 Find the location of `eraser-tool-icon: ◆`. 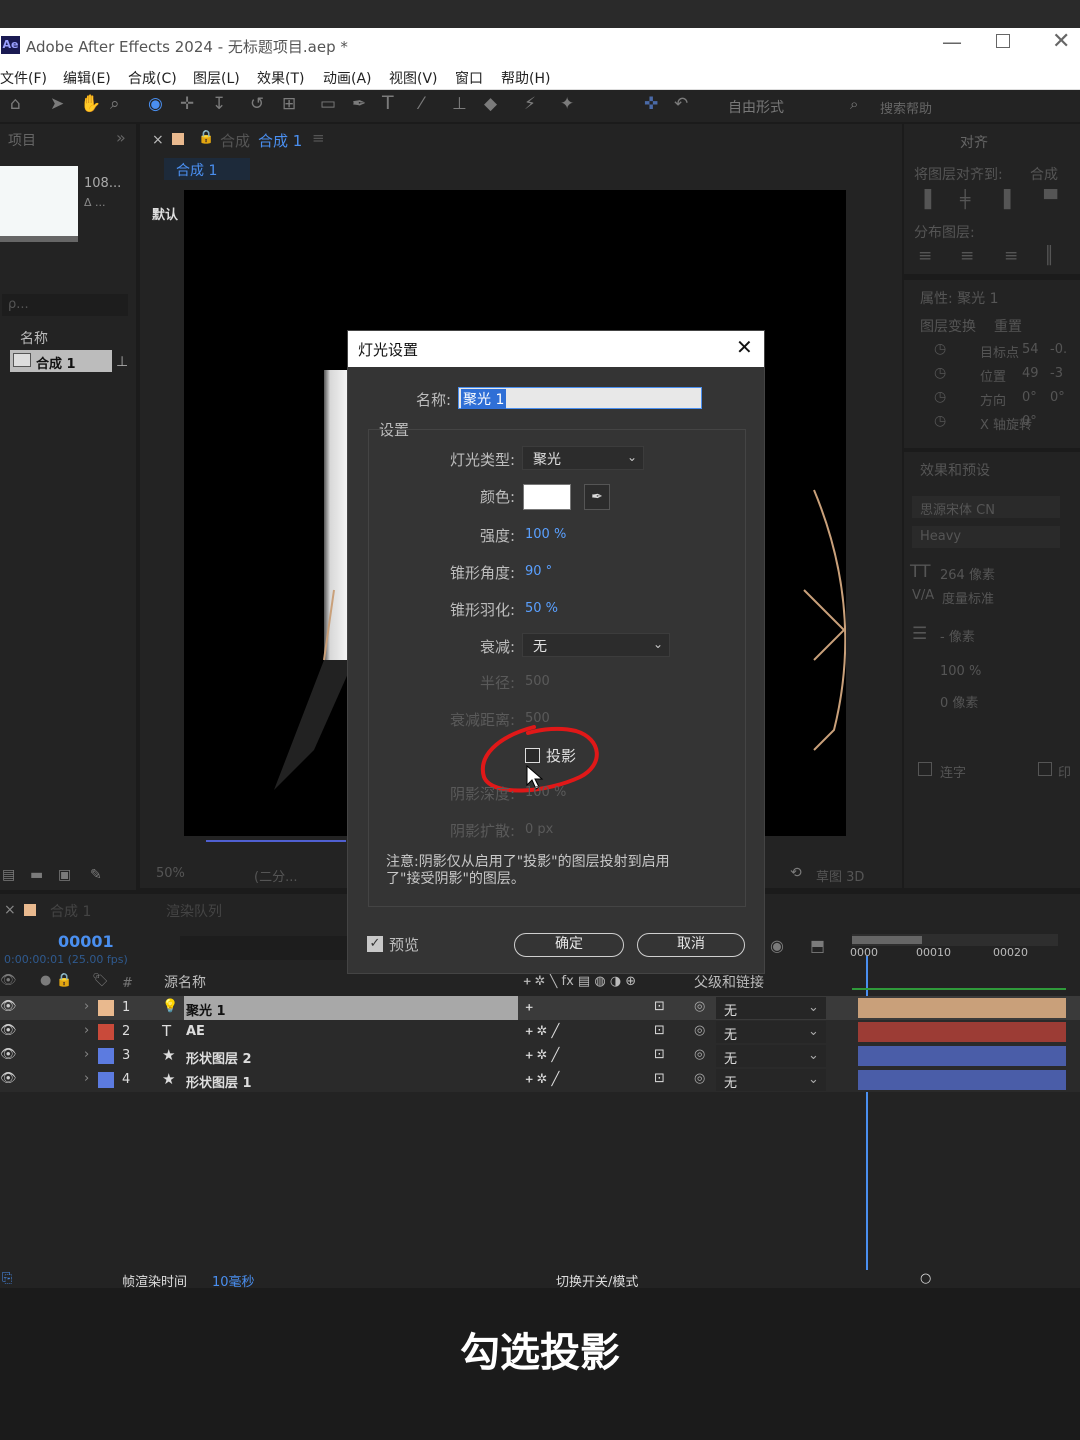

eraser-tool-icon: ◆ is located at coordinates (490, 104).